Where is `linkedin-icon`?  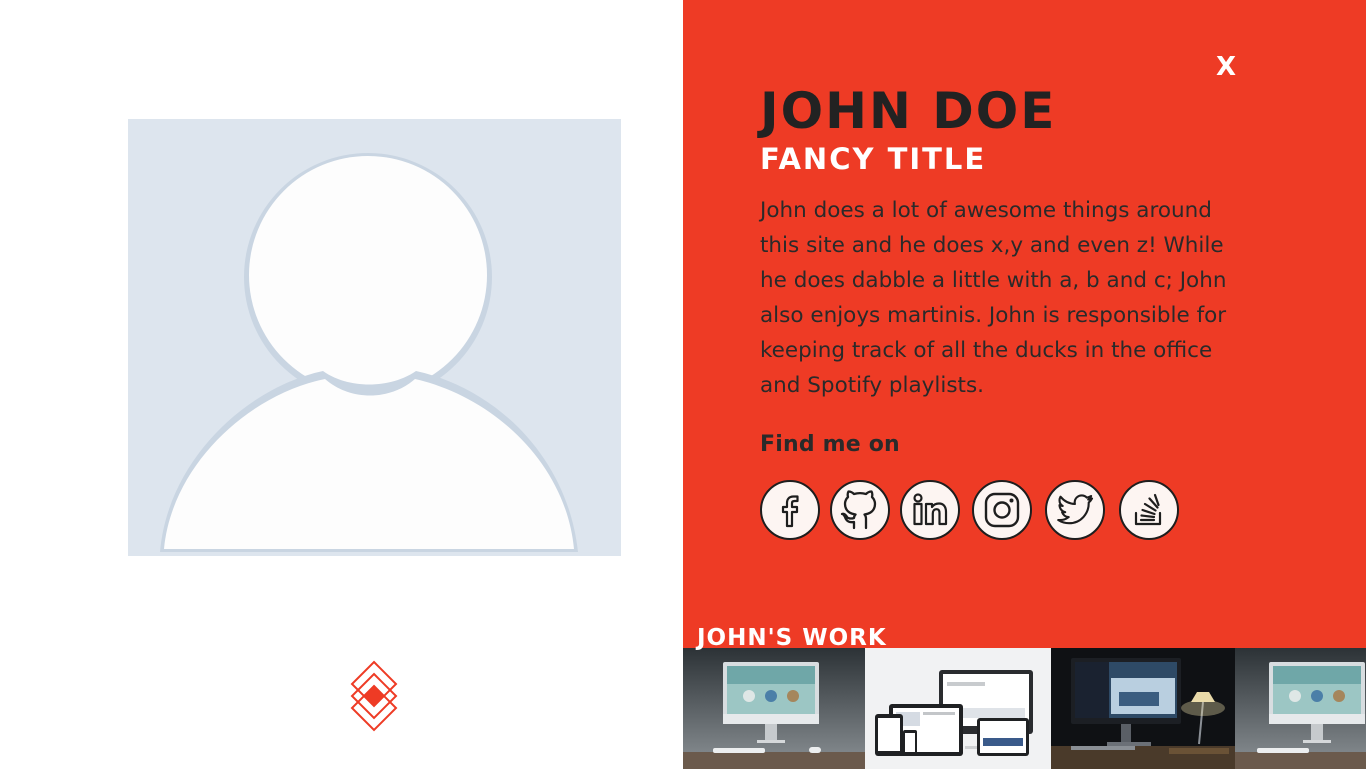 linkedin-icon is located at coordinates (930, 509).